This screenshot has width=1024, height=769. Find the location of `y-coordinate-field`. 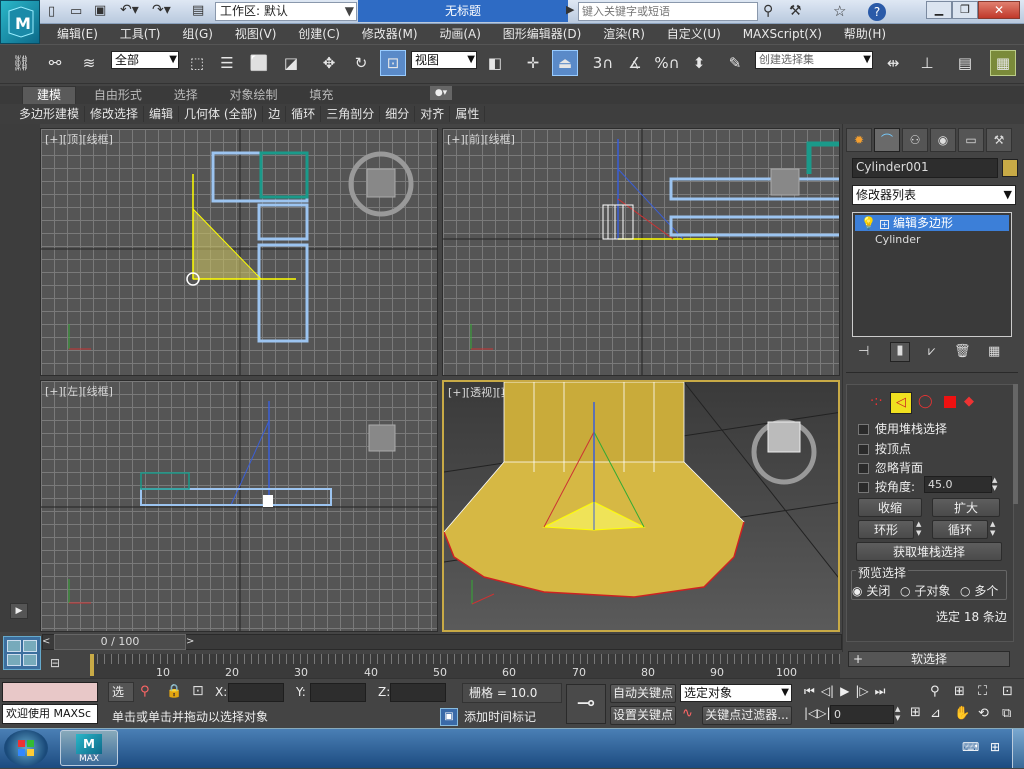

y-coordinate-field is located at coordinates (338, 692).